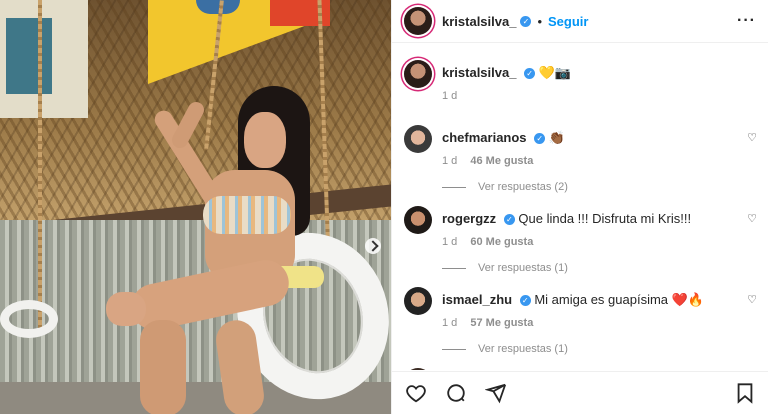  I want to click on comment-line: ismael_zhu ✓ Mi amiga es guapísima ❤️🔥, so click(573, 300).